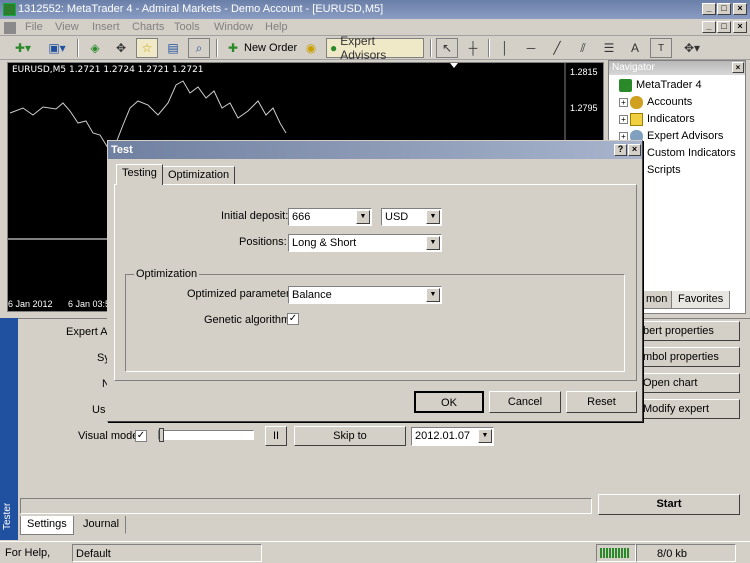 This screenshot has height=563, width=750. I want to click on arrows-icon: ✥▾, so click(692, 48).